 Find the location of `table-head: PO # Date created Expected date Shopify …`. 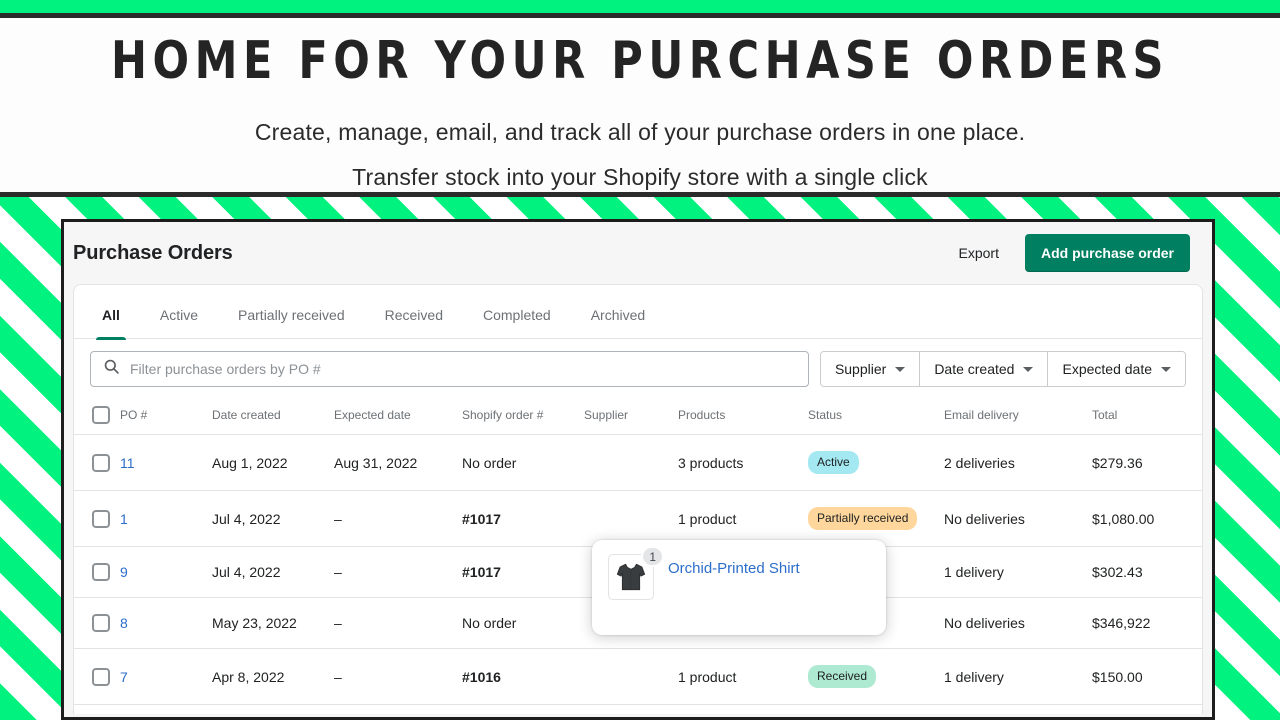

table-head: PO # Date created Expected date Shopify … is located at coordinates (638, 416).